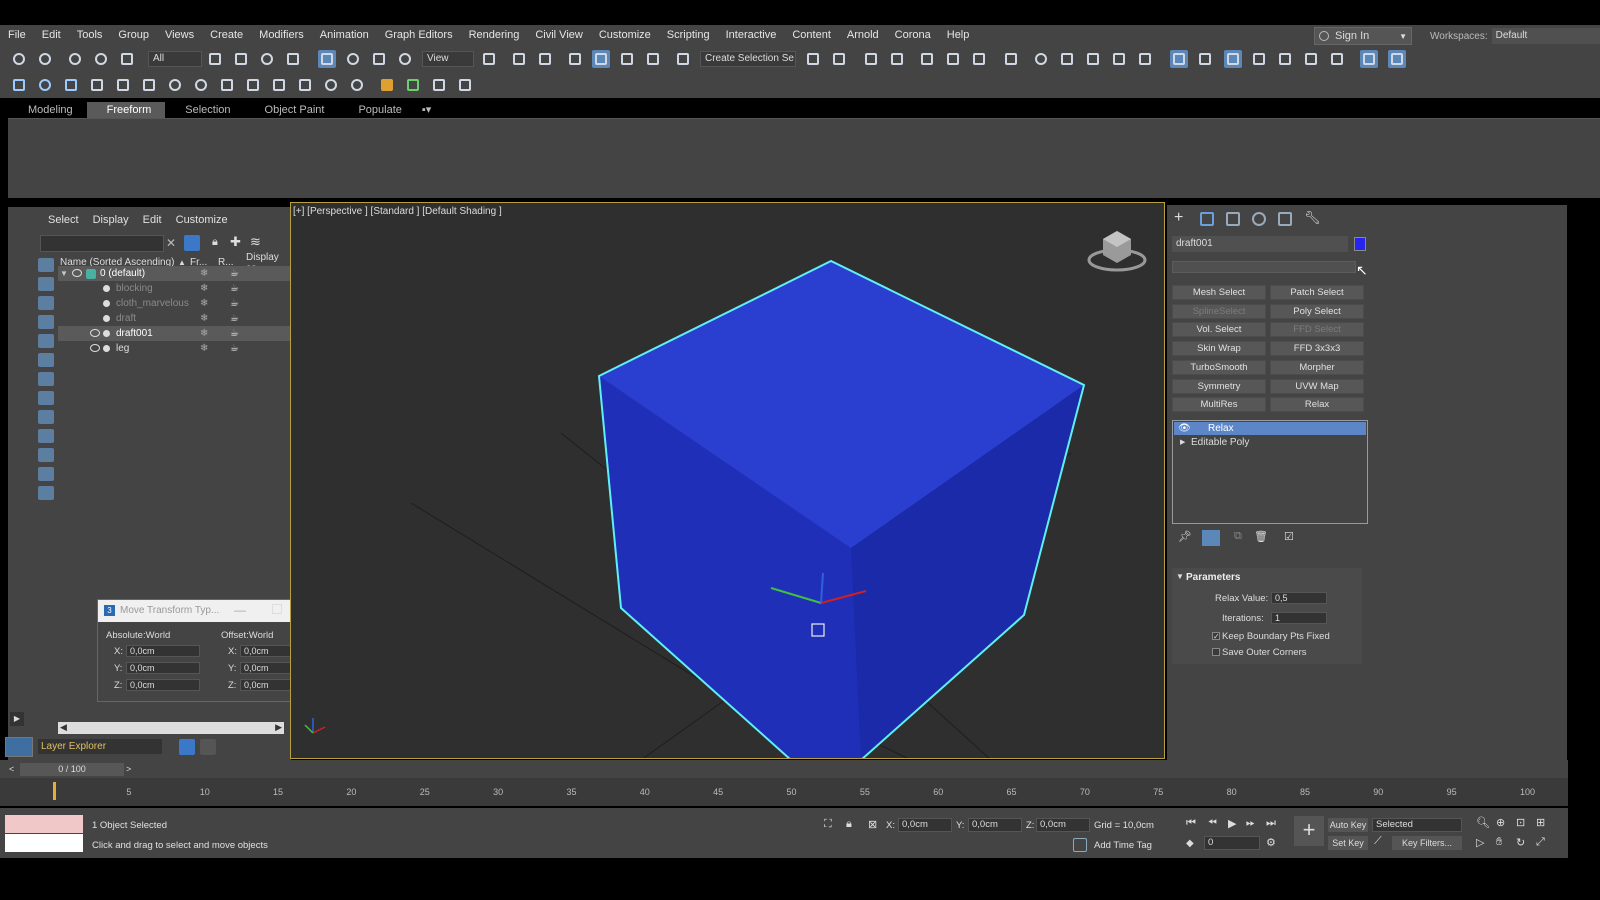 The width and height of the screenshot is (1600, 900). I want to click on cylinder-icon, so click(175, 85).